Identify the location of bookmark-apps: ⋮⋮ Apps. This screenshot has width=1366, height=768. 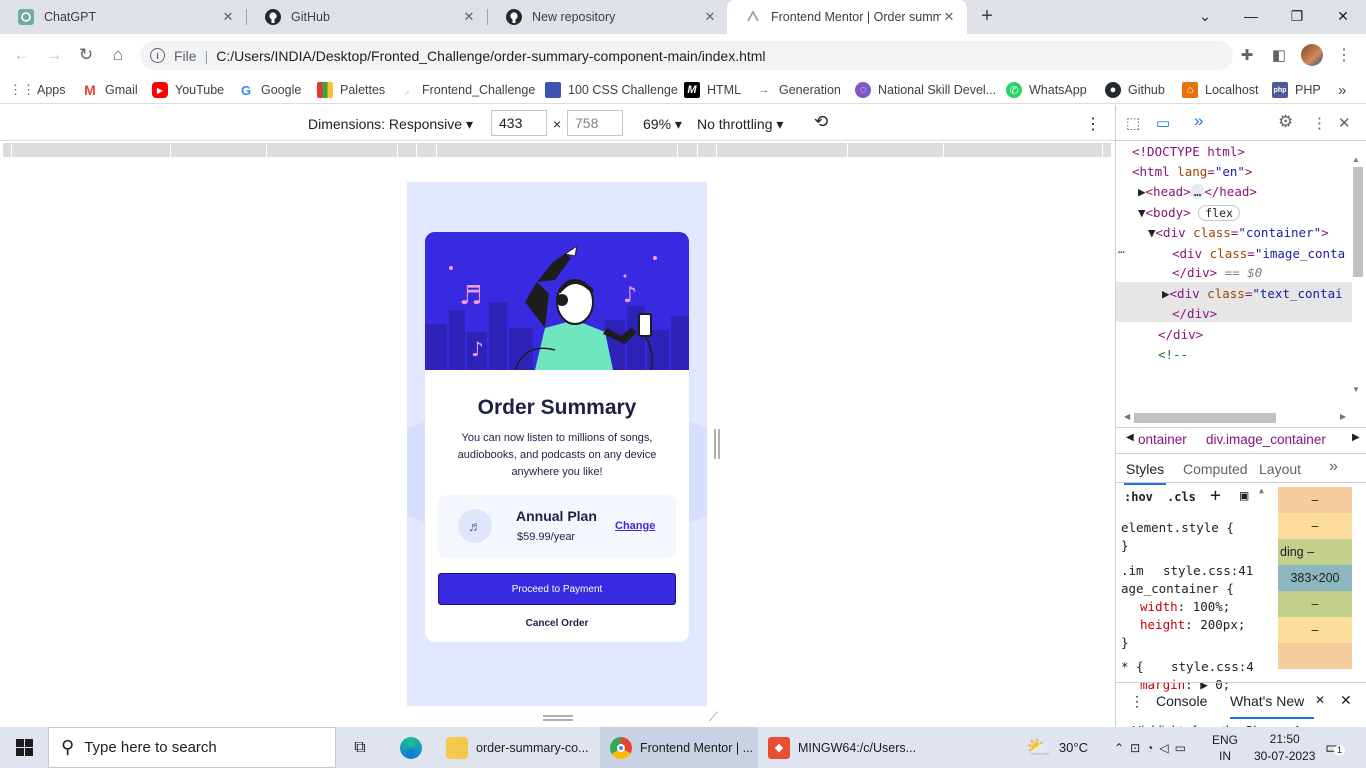
(37, 90).